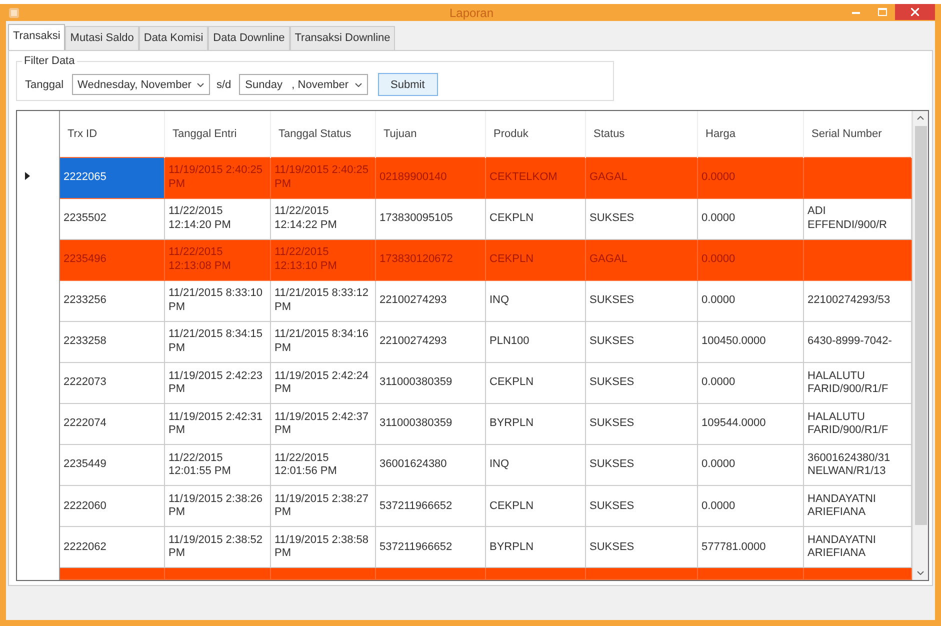 This screenshot has height=626, width=941. I want to click on scroll-up-icon, so click(920, 118).